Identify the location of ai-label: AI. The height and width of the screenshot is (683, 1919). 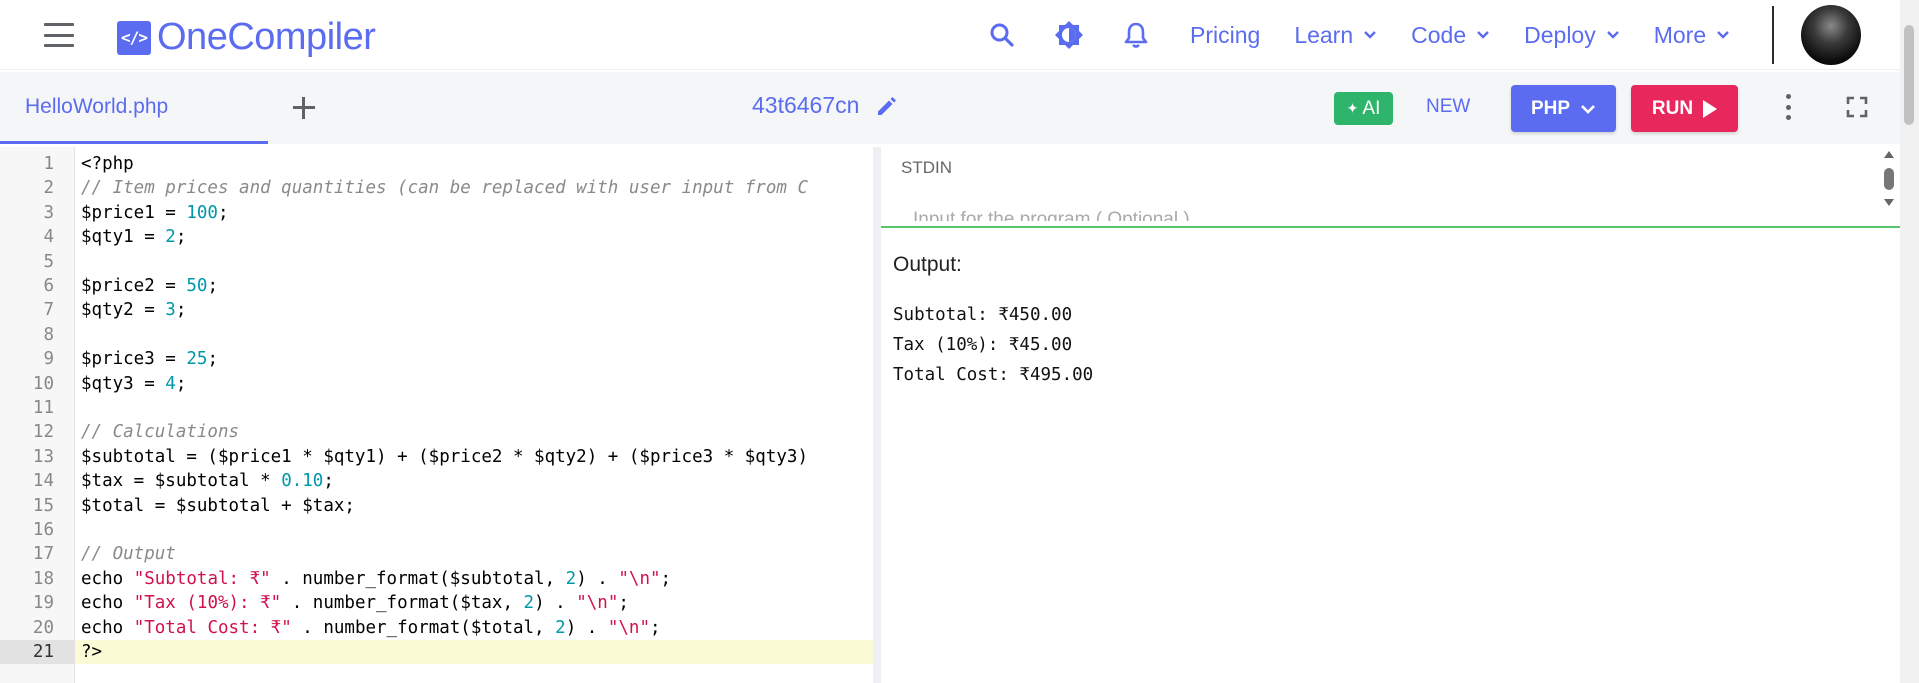
(1371, 108).